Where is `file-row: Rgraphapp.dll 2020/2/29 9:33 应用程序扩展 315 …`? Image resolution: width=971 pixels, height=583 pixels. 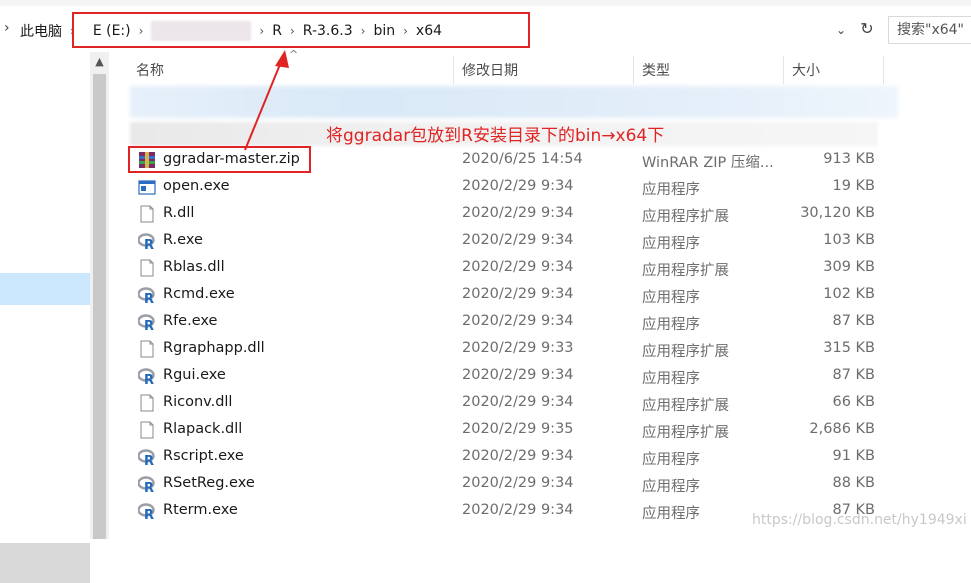
file-row: Rgraphapp.dll 2020/2/29 9:33 应用程序扩展 315 … is located at coordinates (510, 349).